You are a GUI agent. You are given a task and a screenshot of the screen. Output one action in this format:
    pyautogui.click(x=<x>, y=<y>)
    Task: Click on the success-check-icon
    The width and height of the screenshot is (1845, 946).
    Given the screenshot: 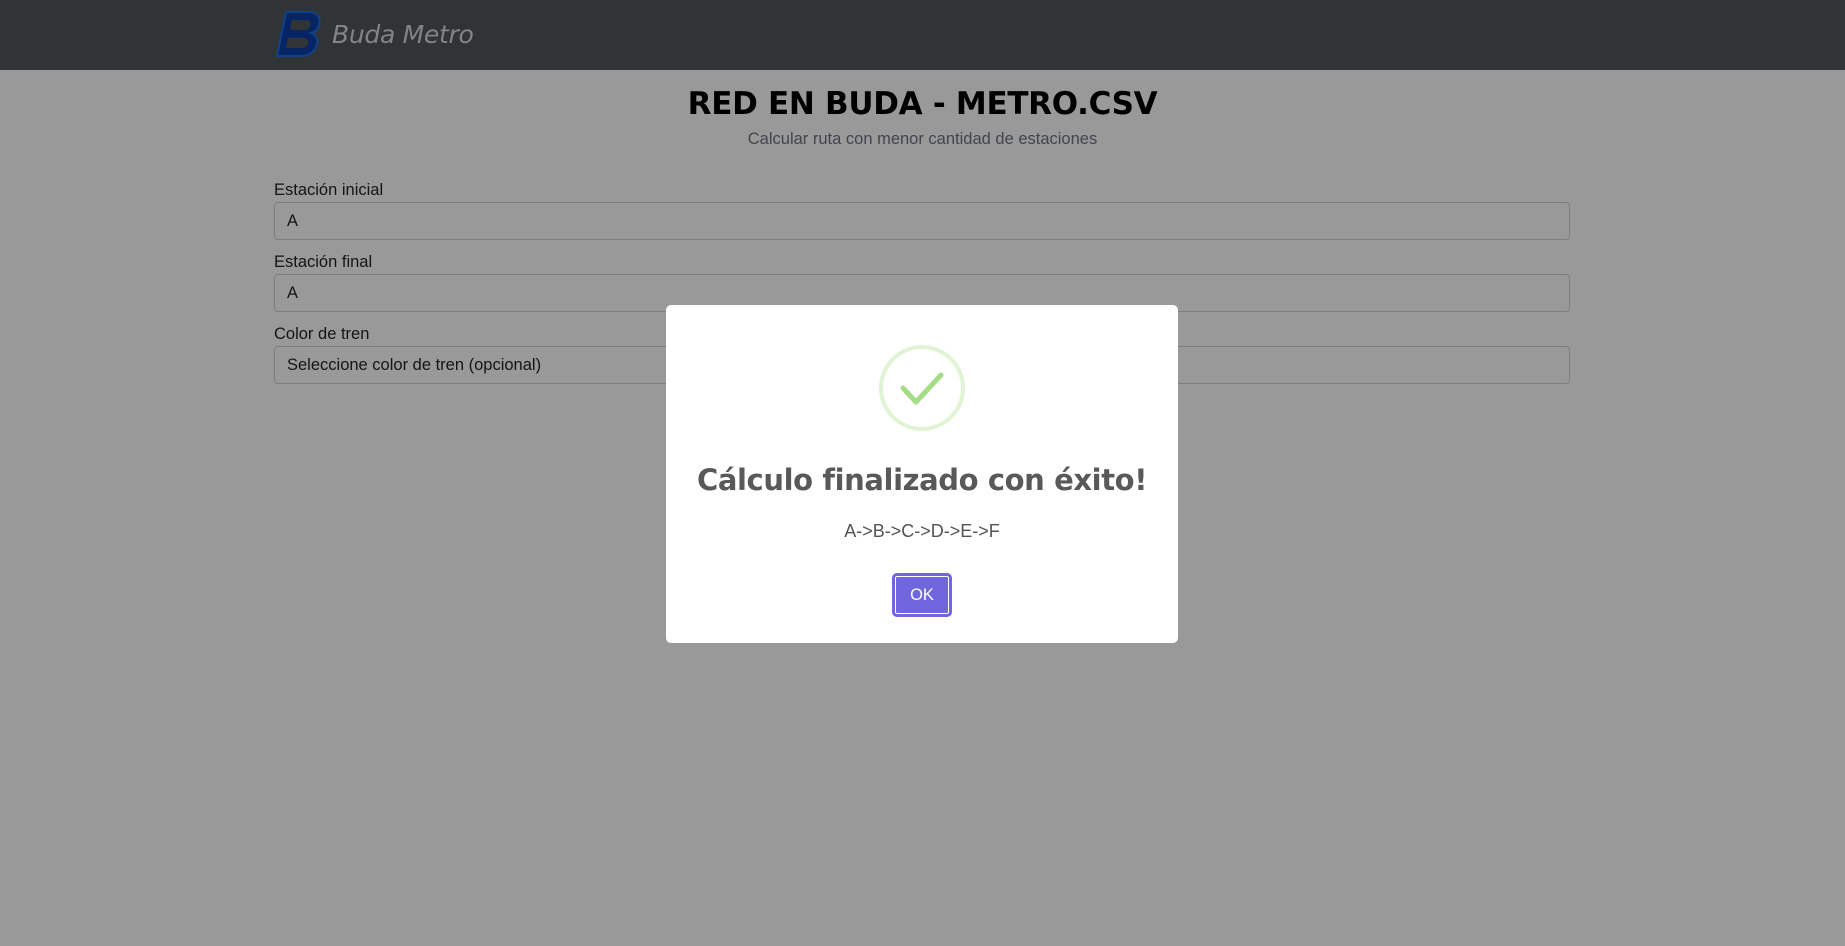 What is the action you would take?
    pyautogui.click(x=922, y=388)
    